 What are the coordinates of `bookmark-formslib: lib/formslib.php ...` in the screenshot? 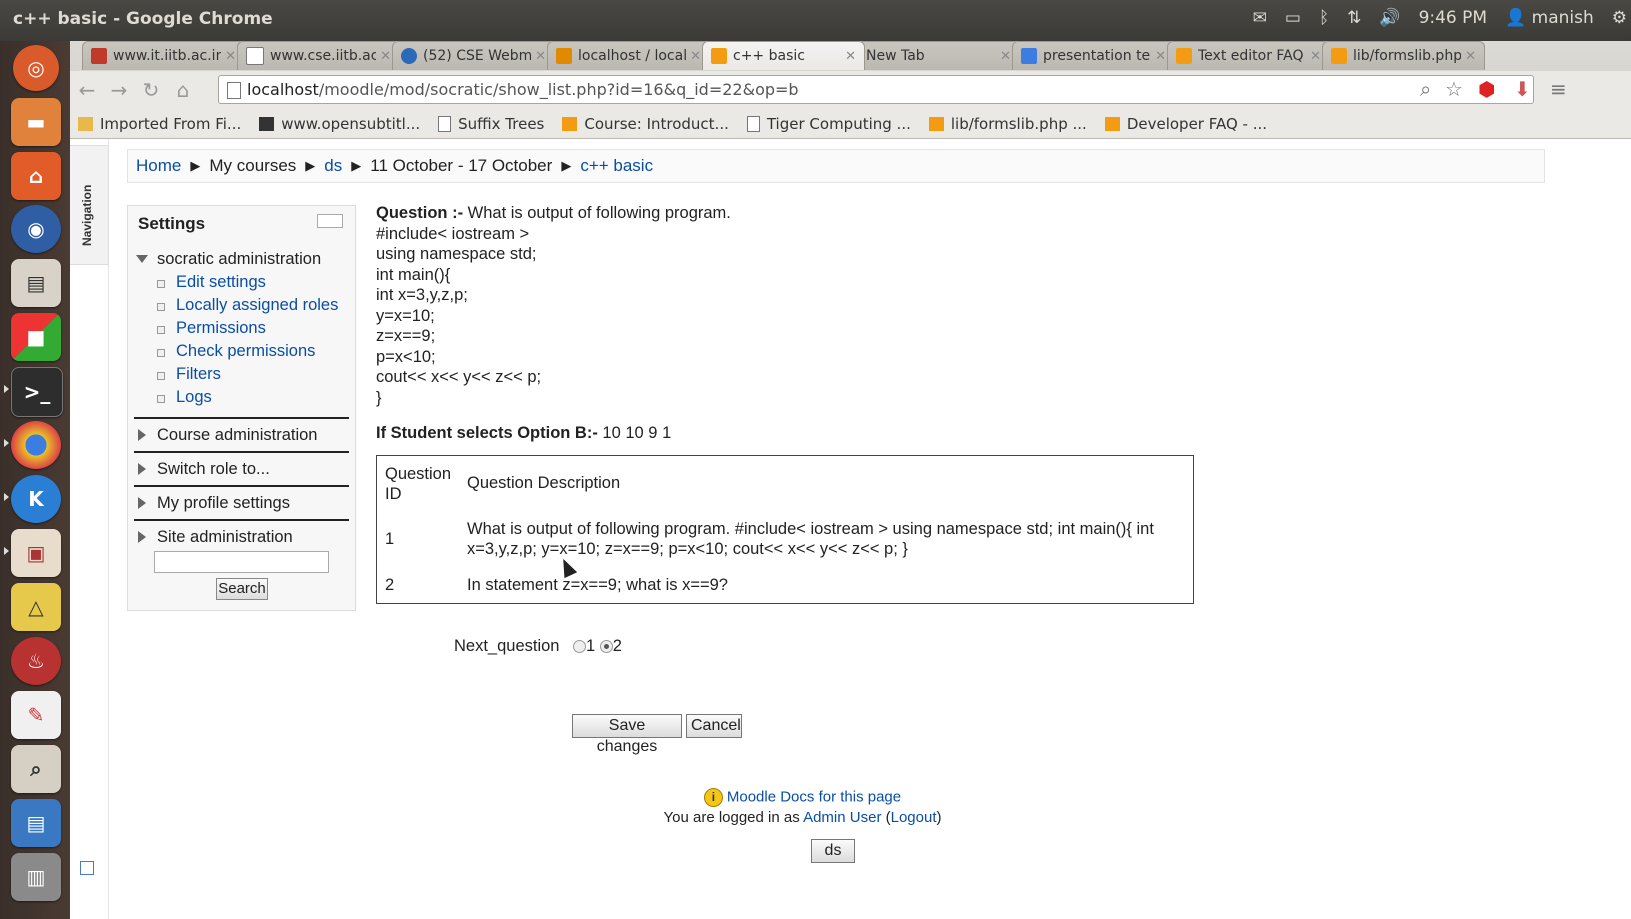 It's located at (1007, 124).